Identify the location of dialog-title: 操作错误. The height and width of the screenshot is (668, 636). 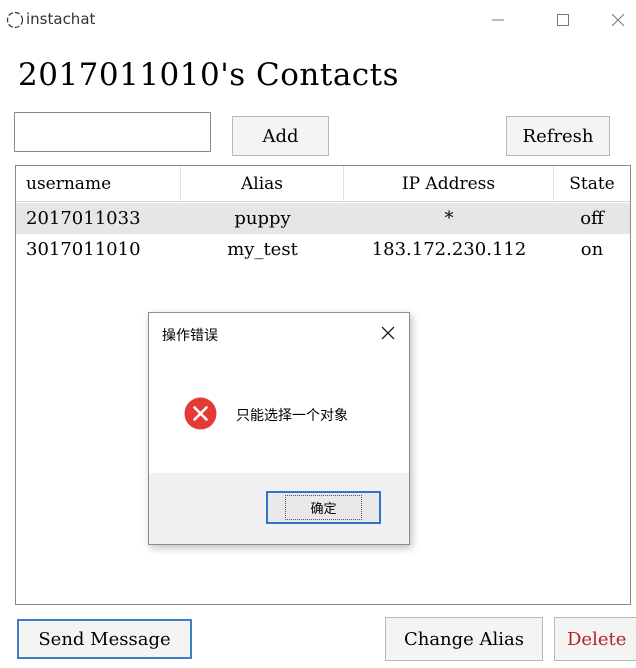
(190, 336).